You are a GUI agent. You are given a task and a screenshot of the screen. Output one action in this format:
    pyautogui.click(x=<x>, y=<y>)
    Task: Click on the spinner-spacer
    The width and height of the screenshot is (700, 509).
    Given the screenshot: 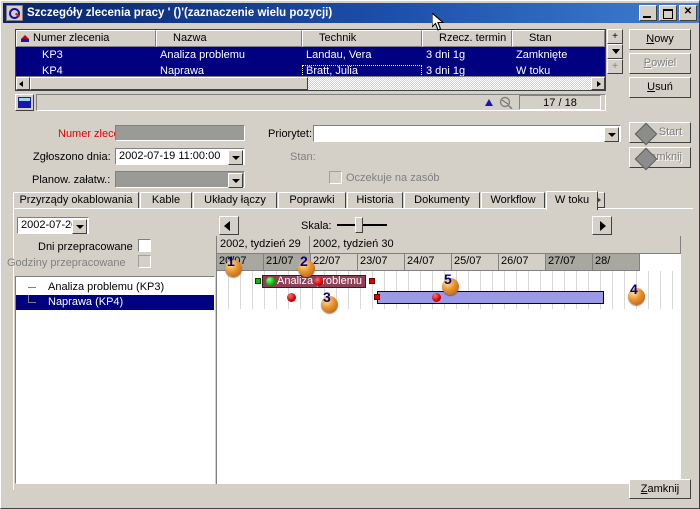 What is the action you would take?
    pyautogui.click(x=615, y=81)
    